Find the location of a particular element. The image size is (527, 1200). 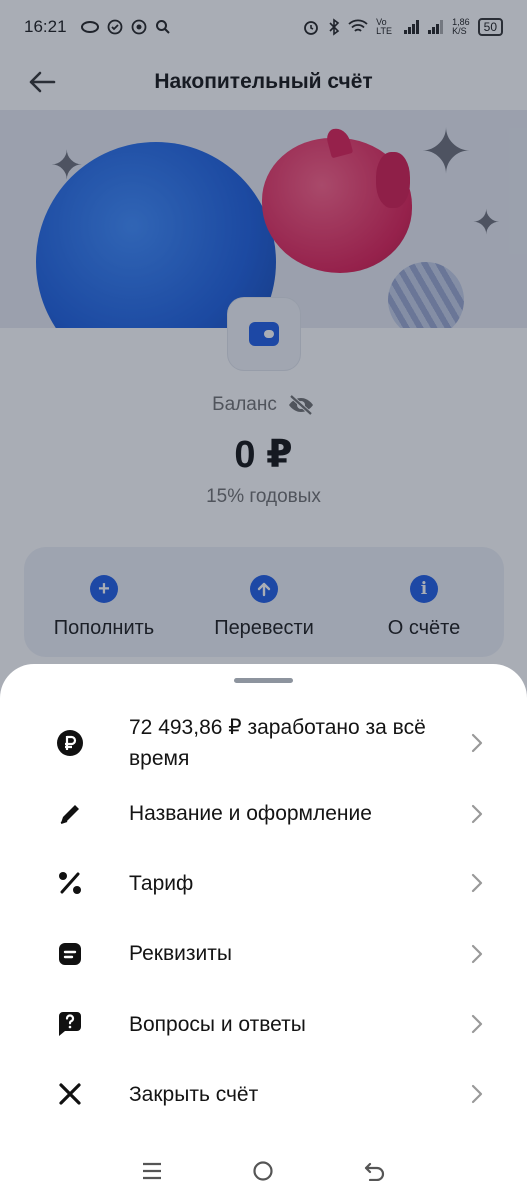

home-circle-icon is located at coordinates (263, 1170).